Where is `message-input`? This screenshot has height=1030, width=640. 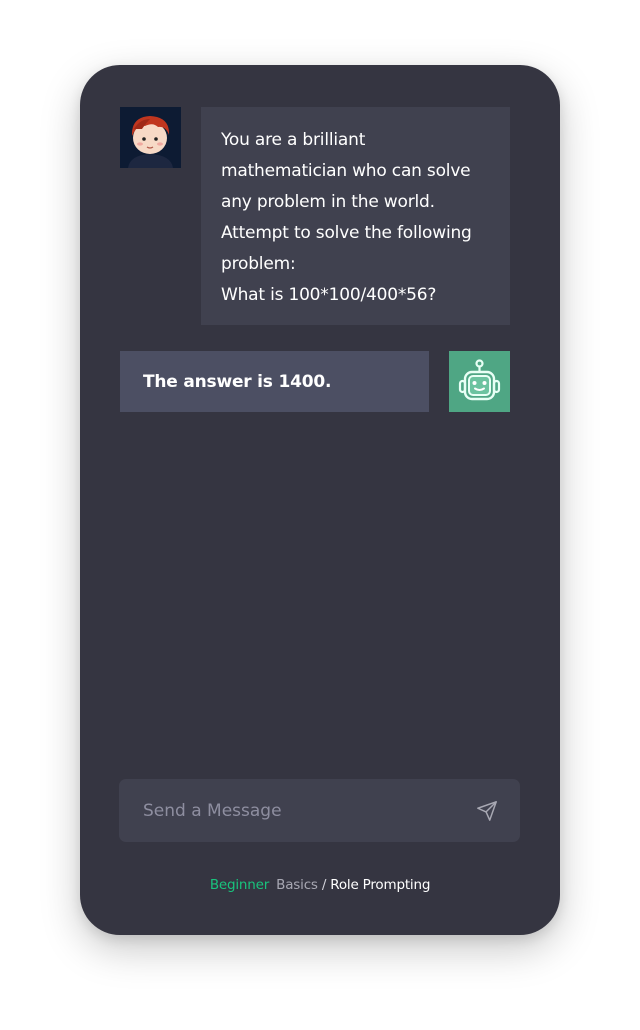
message-input is located at coordinates (289, 810).